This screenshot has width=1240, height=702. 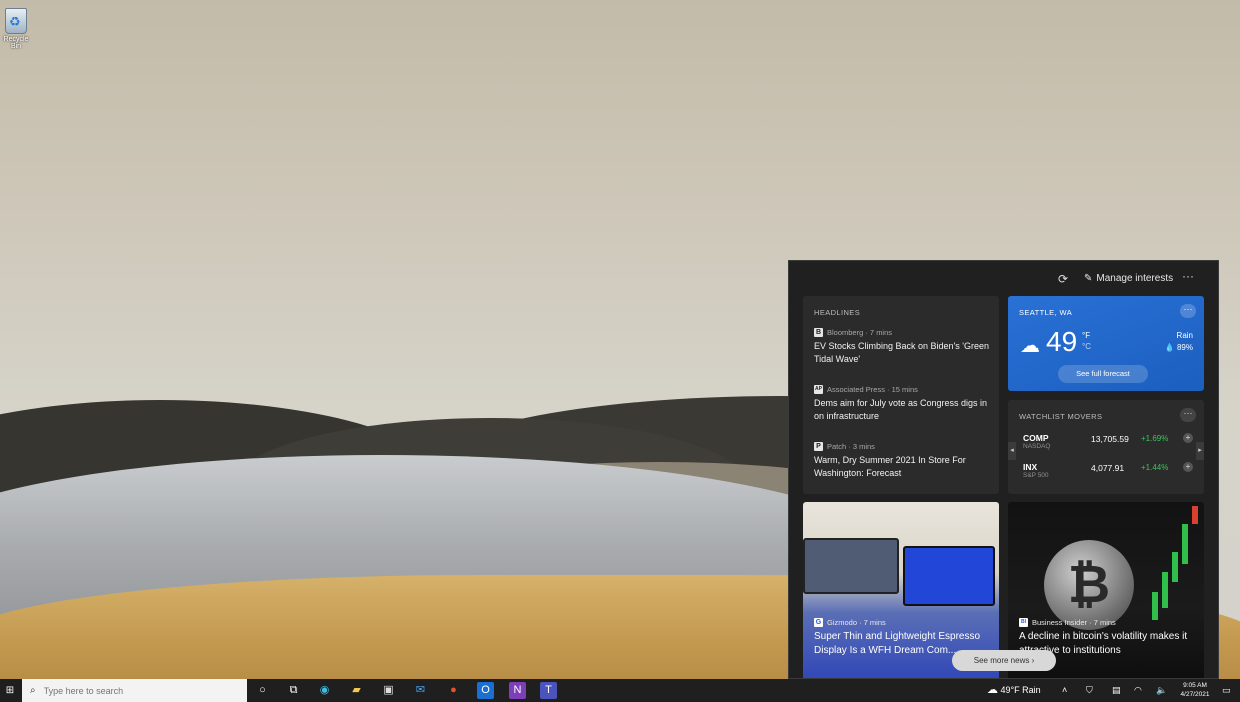 What do you see at coordinates (1135, 278) in the screenshot?
I see `manage-interests-label: Manage interests` at bounding box center [1135, 278].